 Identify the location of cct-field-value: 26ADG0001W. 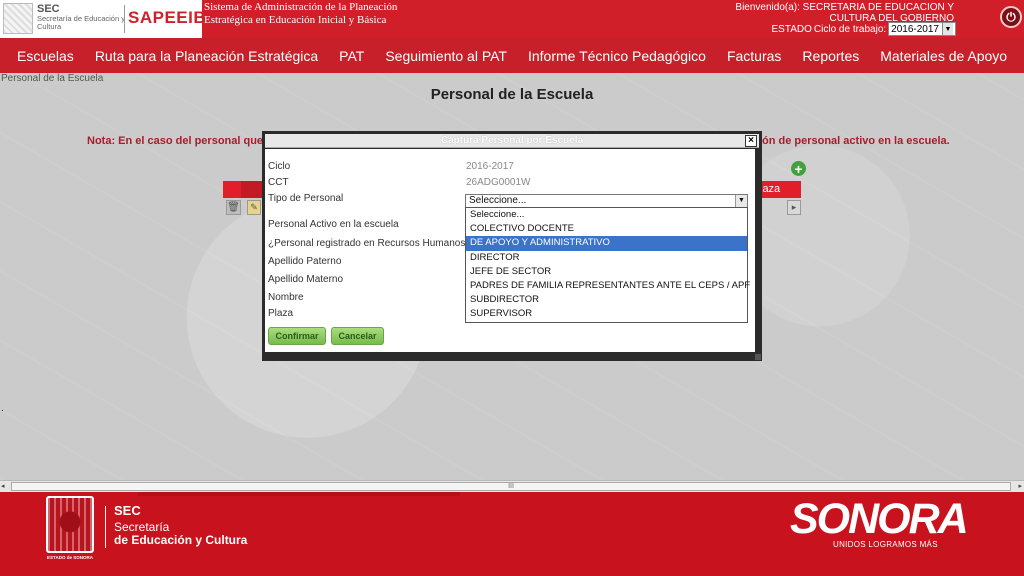
(498, 182).